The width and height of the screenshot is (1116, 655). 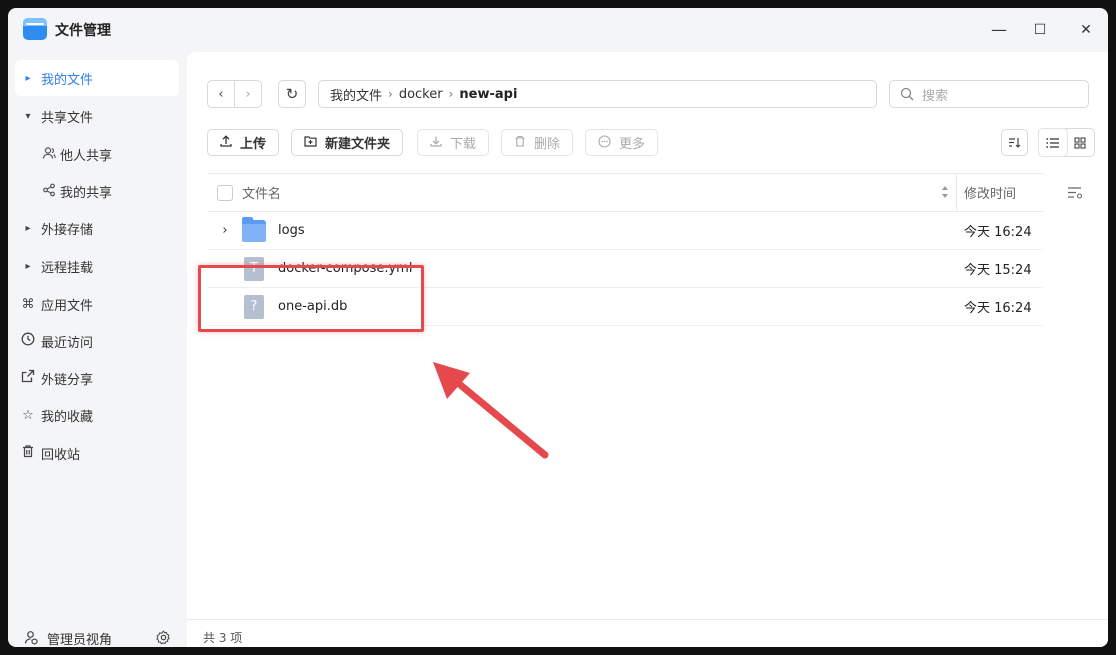 I want to click on sort-icon, so click(x=1014, y=142).